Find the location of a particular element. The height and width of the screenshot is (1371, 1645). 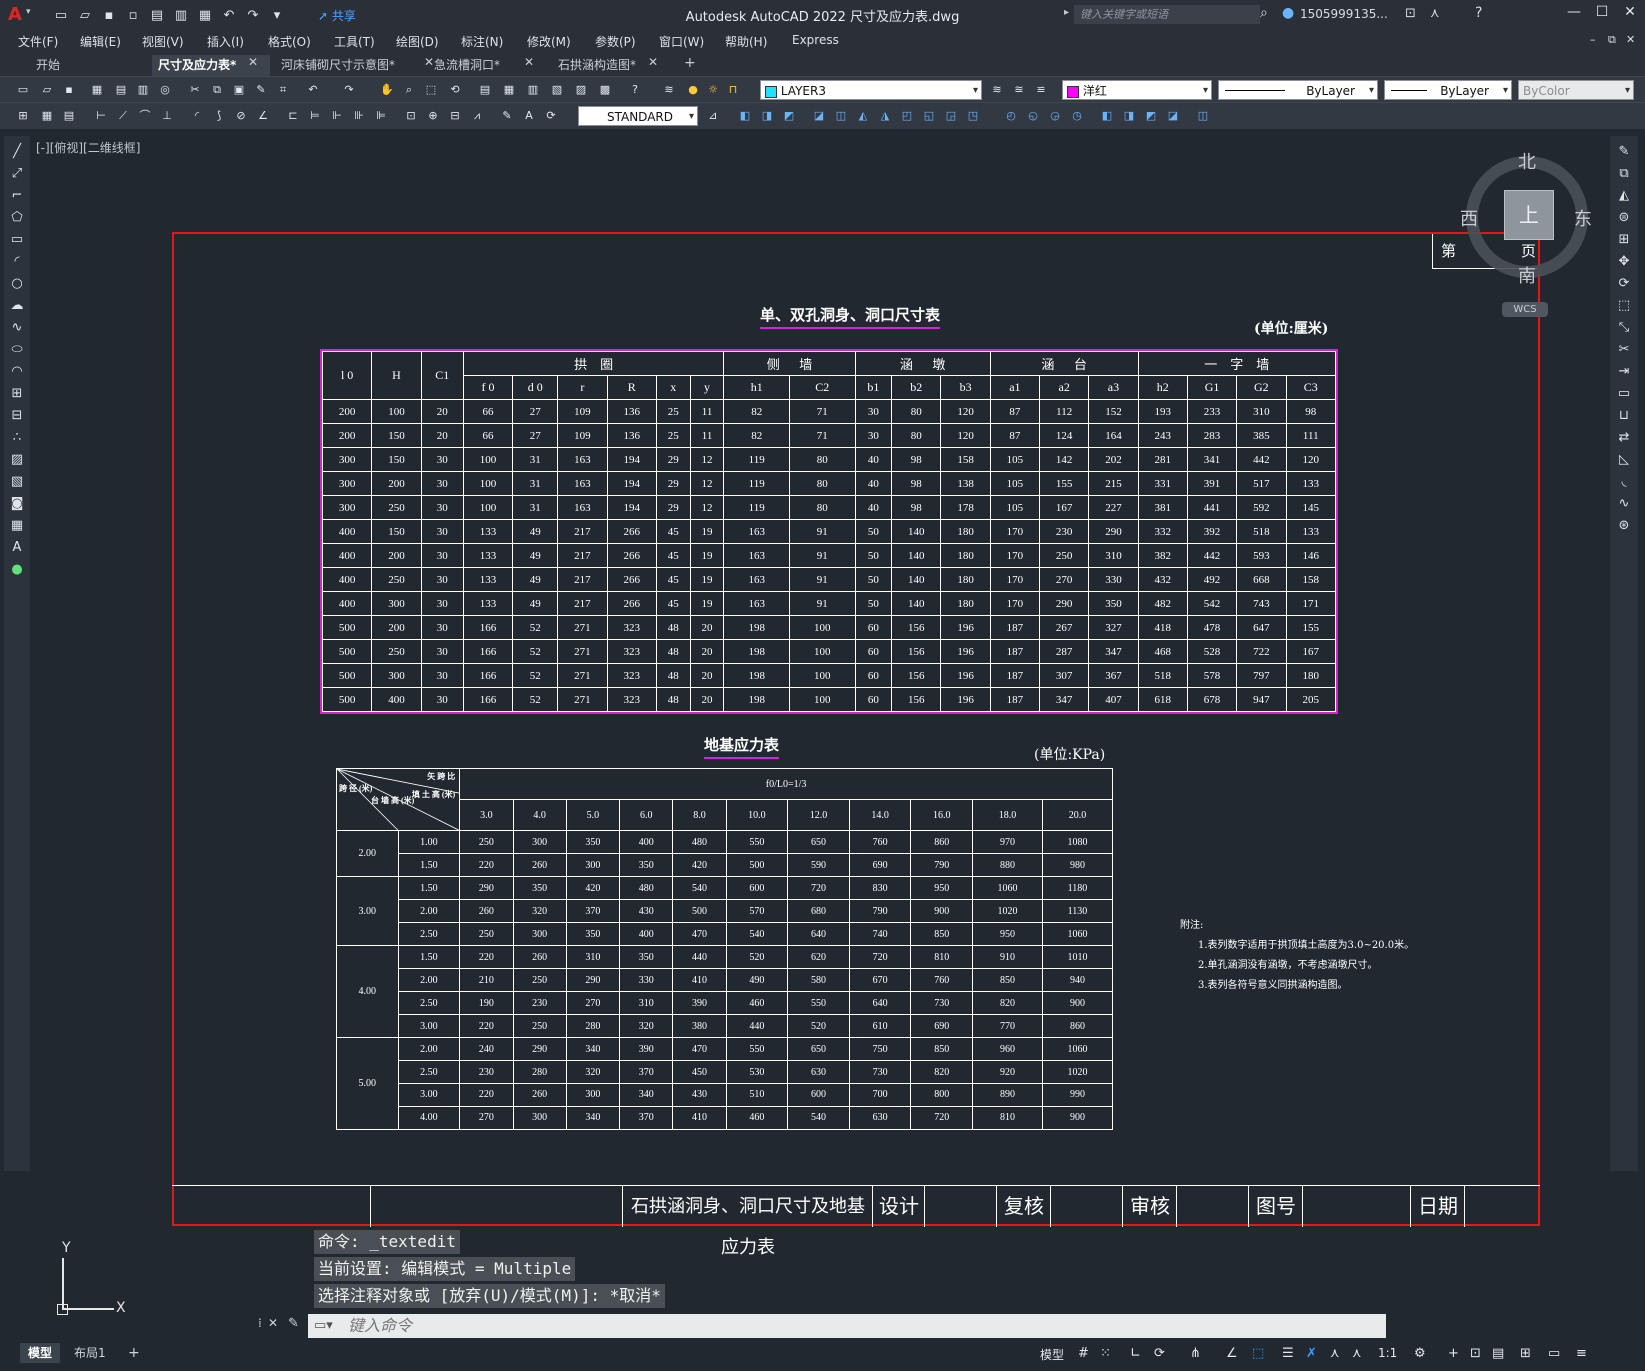

rotate-icon: ⟳ is located at coordinates (1624, 284).